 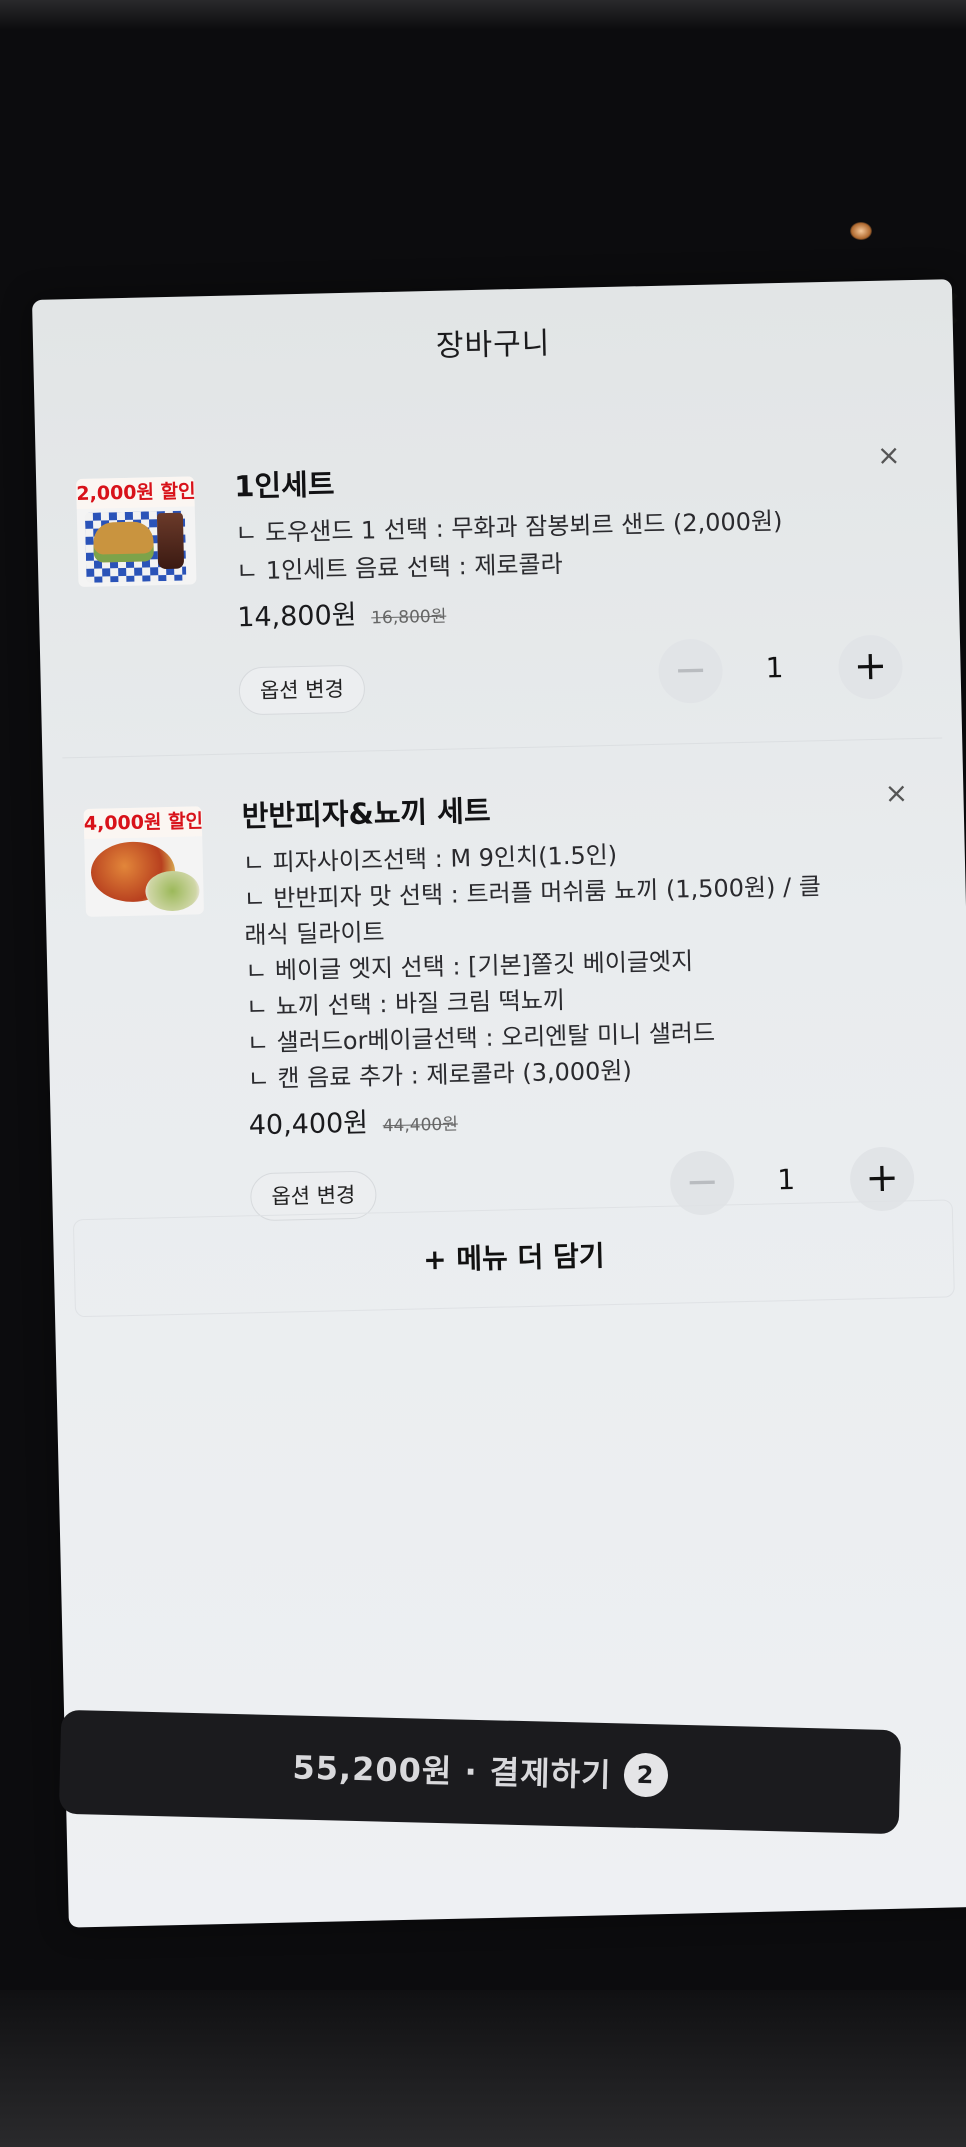 What do you see at coordinates (399, 568) in the screenshot?
I see `item-option: ㄴ 1인세트 음료 선택 : 제로콜라` at bounding box center [399, 568].